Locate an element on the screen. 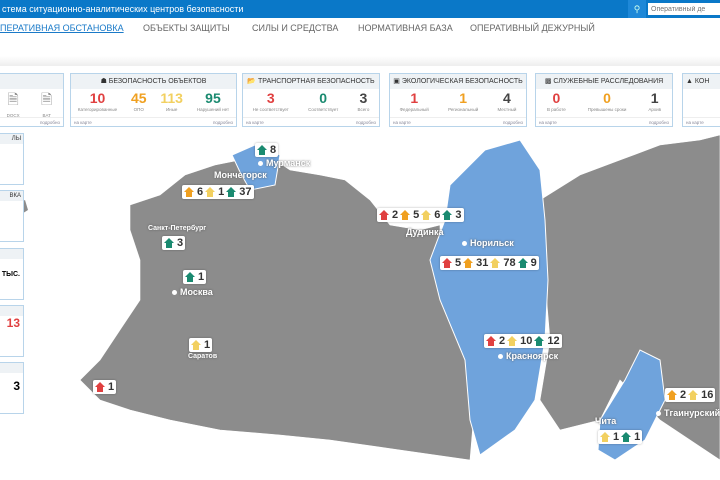 This screenshot has width=720, height=480. search-input is located at coordinates (684, 9).